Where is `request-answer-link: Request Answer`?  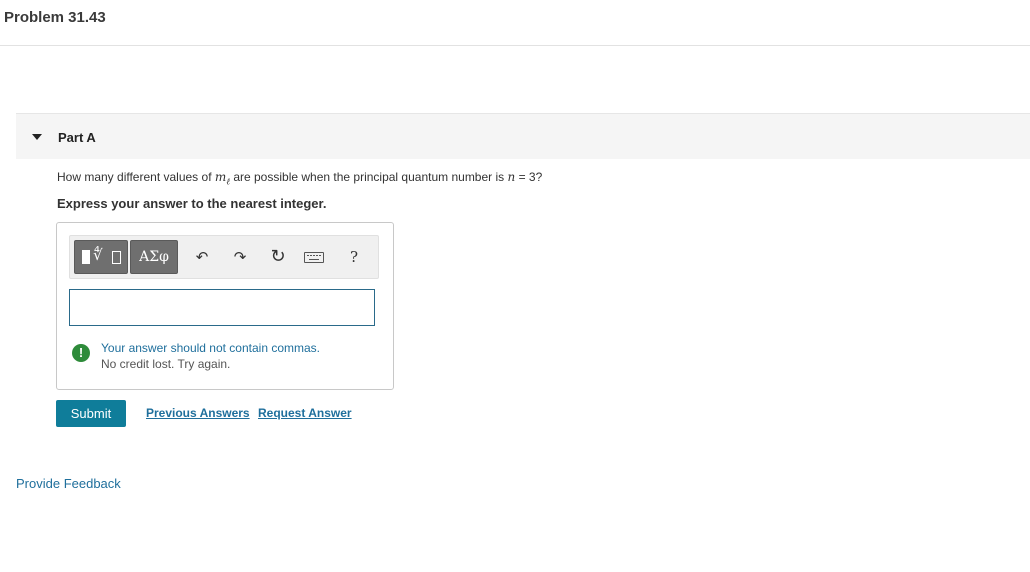 request-answer-link: Request Answer is located at coordinates (305, 413).